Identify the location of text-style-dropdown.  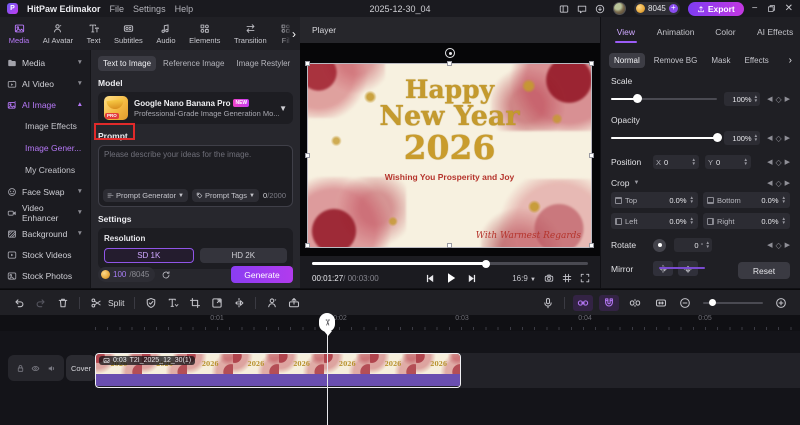
(173, 303).